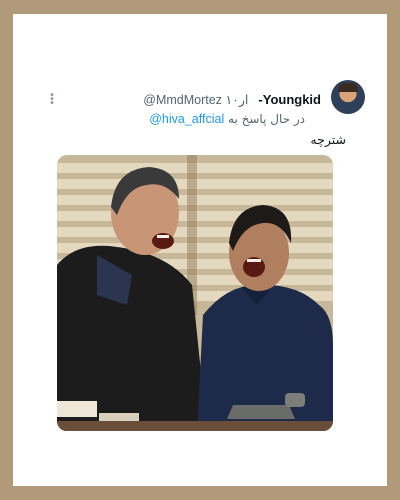 The height and width of the screenshot is (500, 400). Describe the element at coordinates (289, 99) in the screenshot. I see `display-name: Youngkid-` at that location.